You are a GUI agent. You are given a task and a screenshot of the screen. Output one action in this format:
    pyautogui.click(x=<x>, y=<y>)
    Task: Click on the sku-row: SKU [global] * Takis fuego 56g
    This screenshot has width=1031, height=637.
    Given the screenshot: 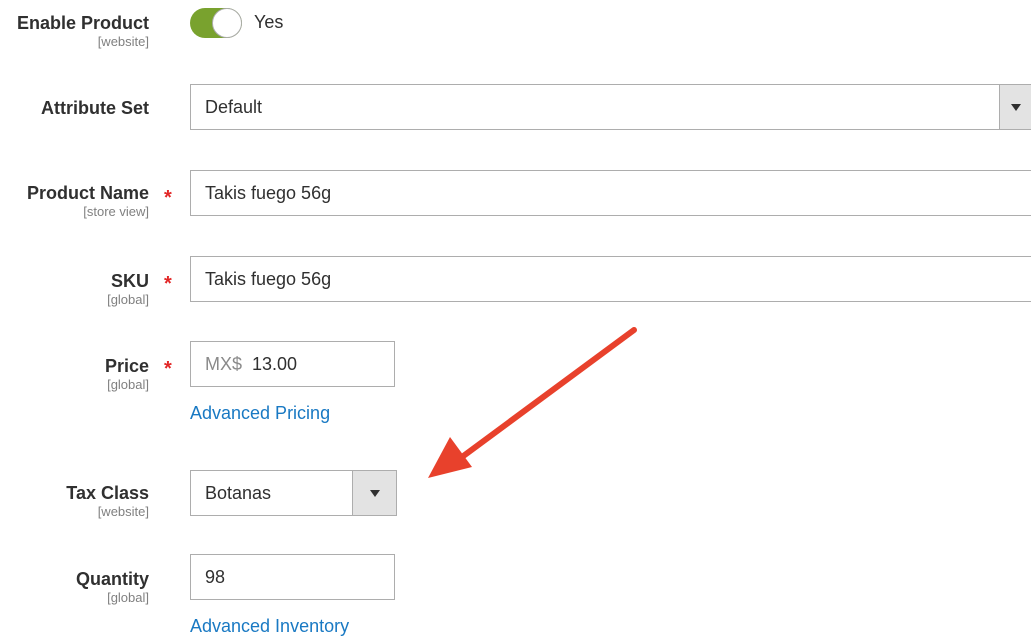 What is the action you would take?
    pyautogui.click(x=515, y=281)
    